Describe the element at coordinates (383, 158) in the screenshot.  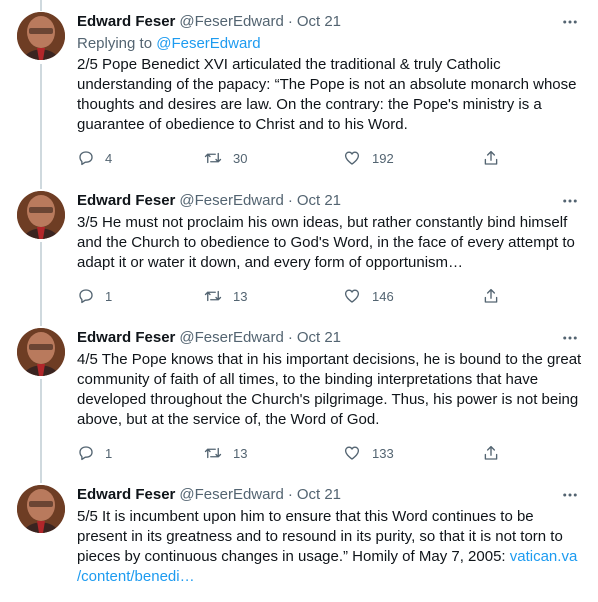
I see `like-count: 192` at that location.